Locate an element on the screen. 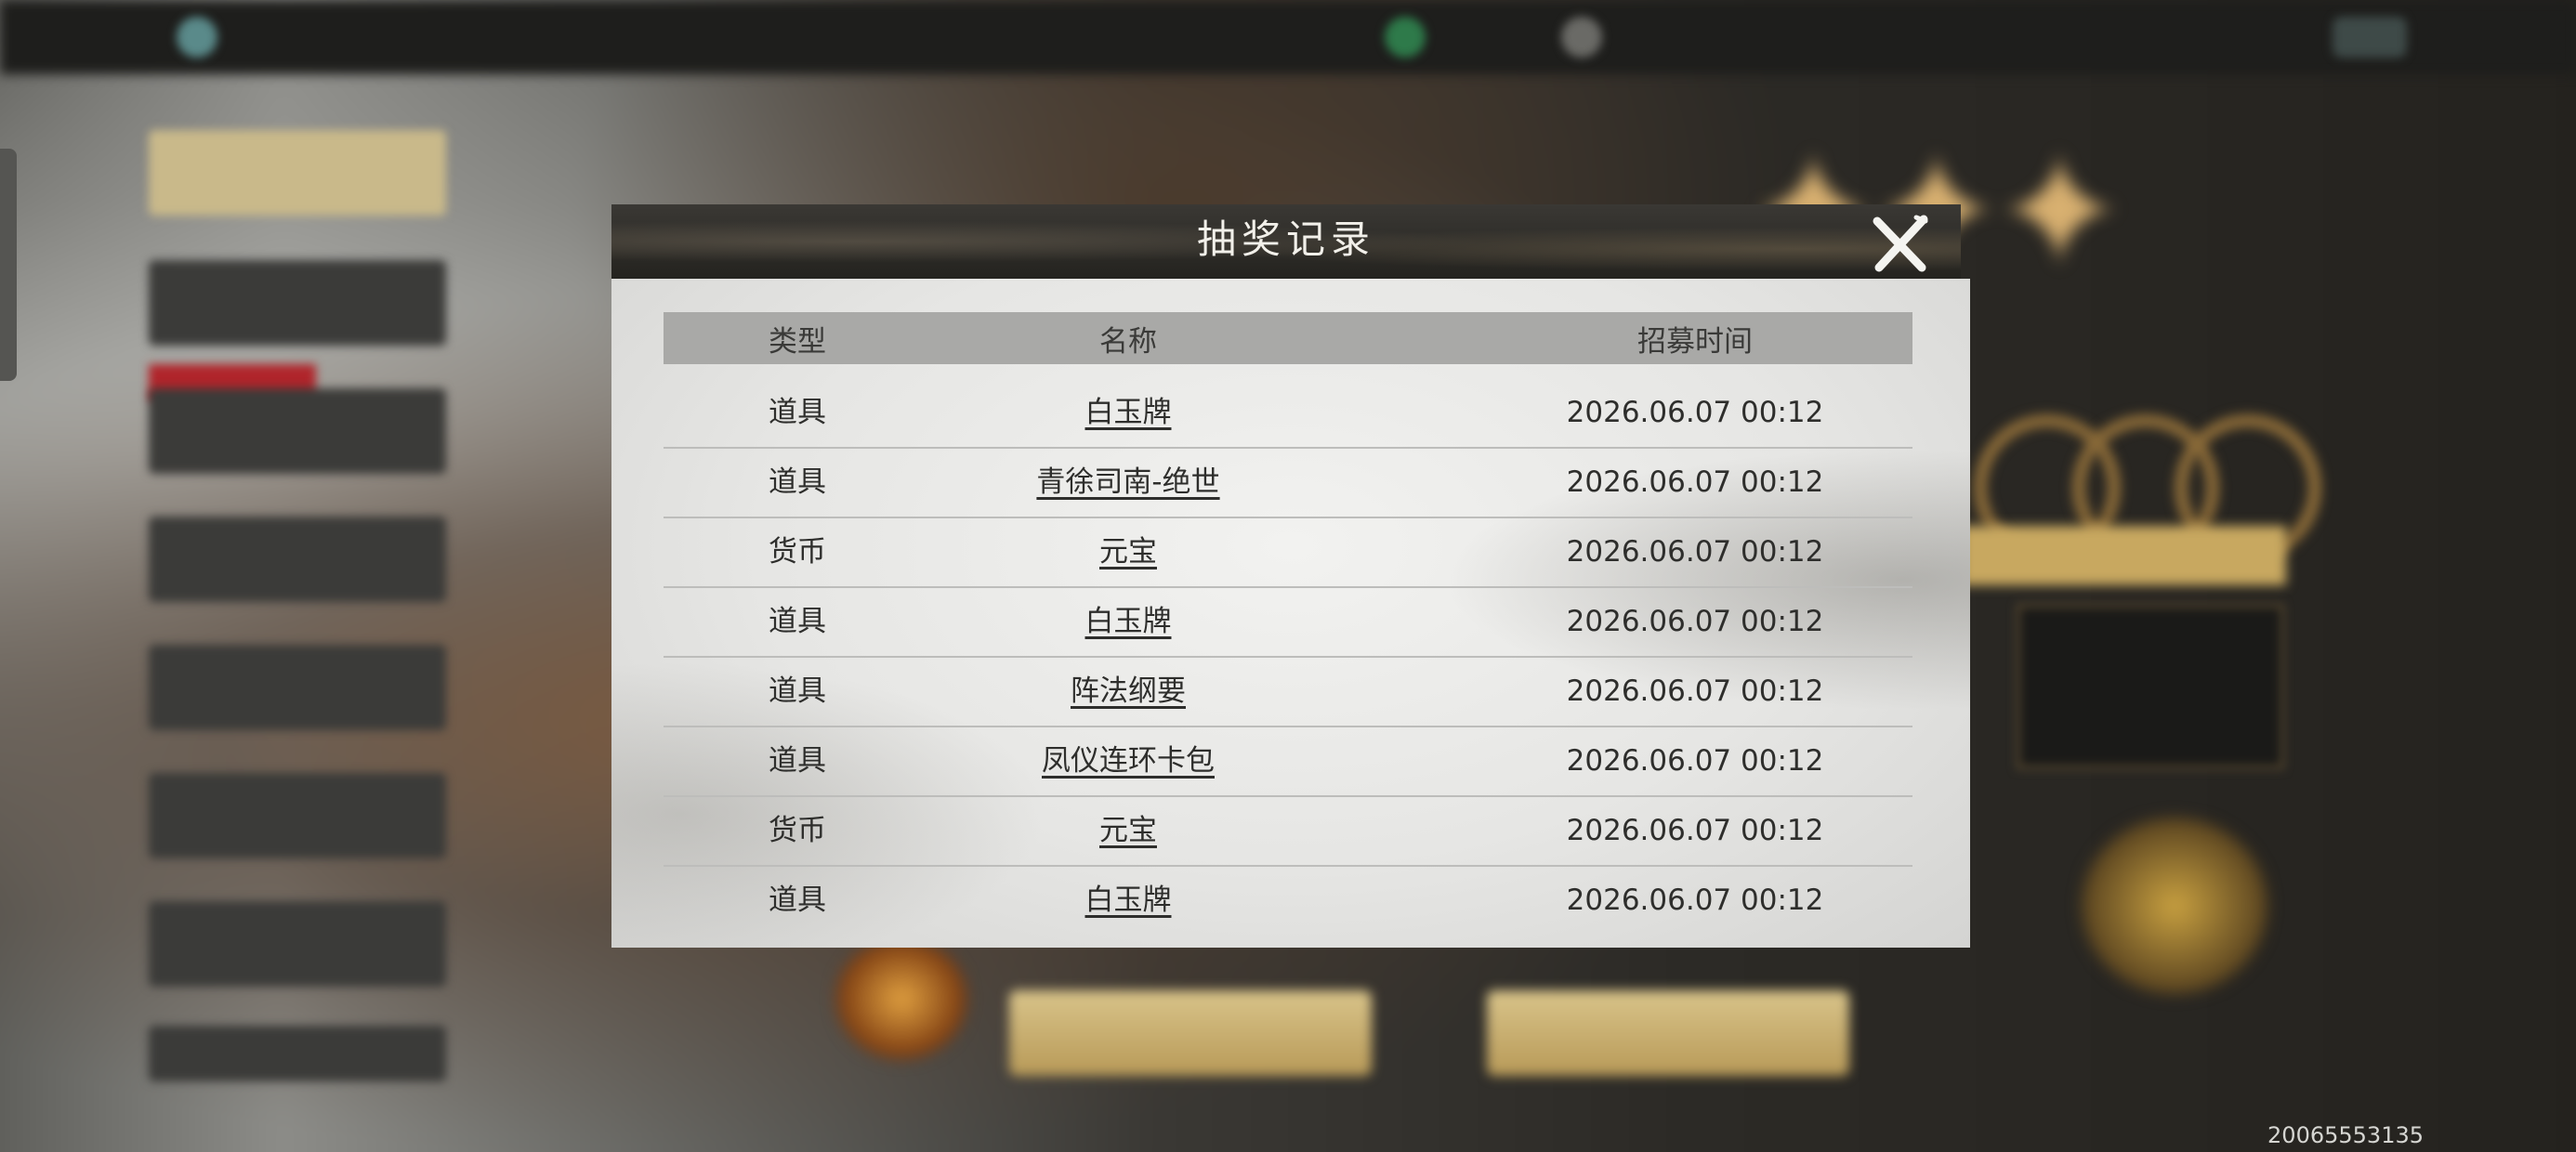 Image resolution: width=2576 pixels, height=1152 pixels. coin-currency-icon is located at coordinates (1581, 37).